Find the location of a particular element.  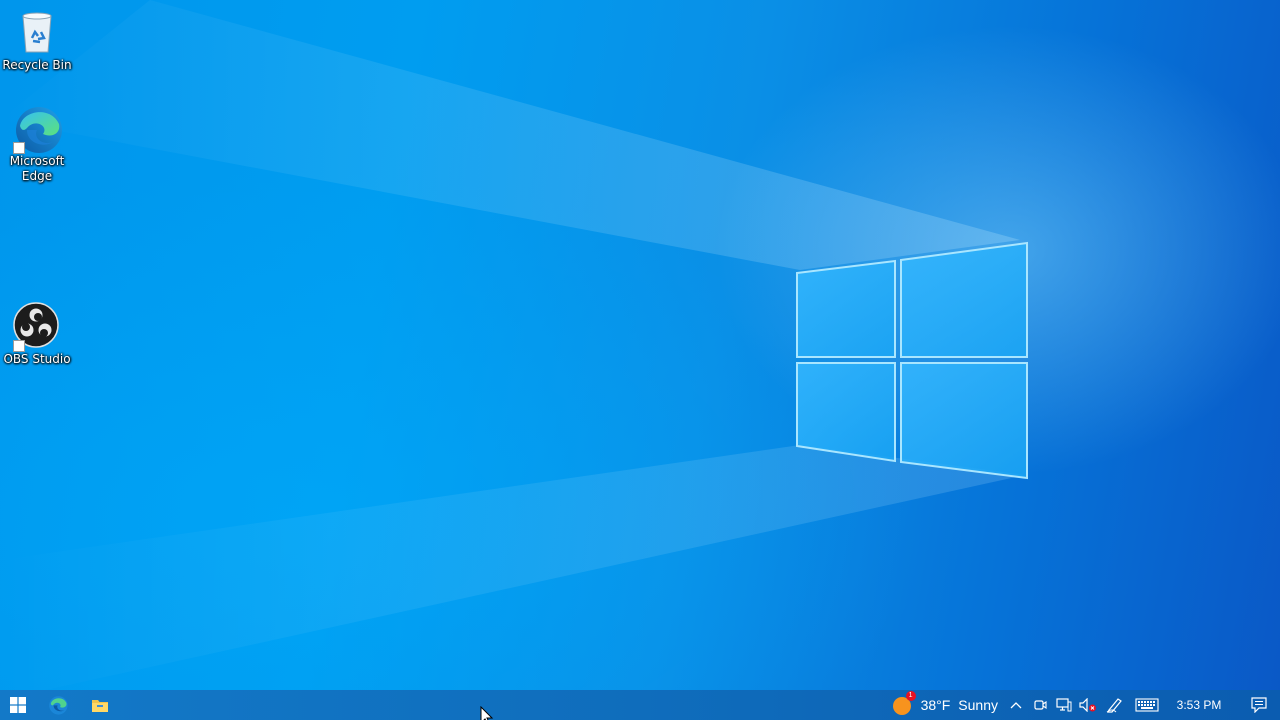

meet-now-button is located at coordinates (1040, 705).